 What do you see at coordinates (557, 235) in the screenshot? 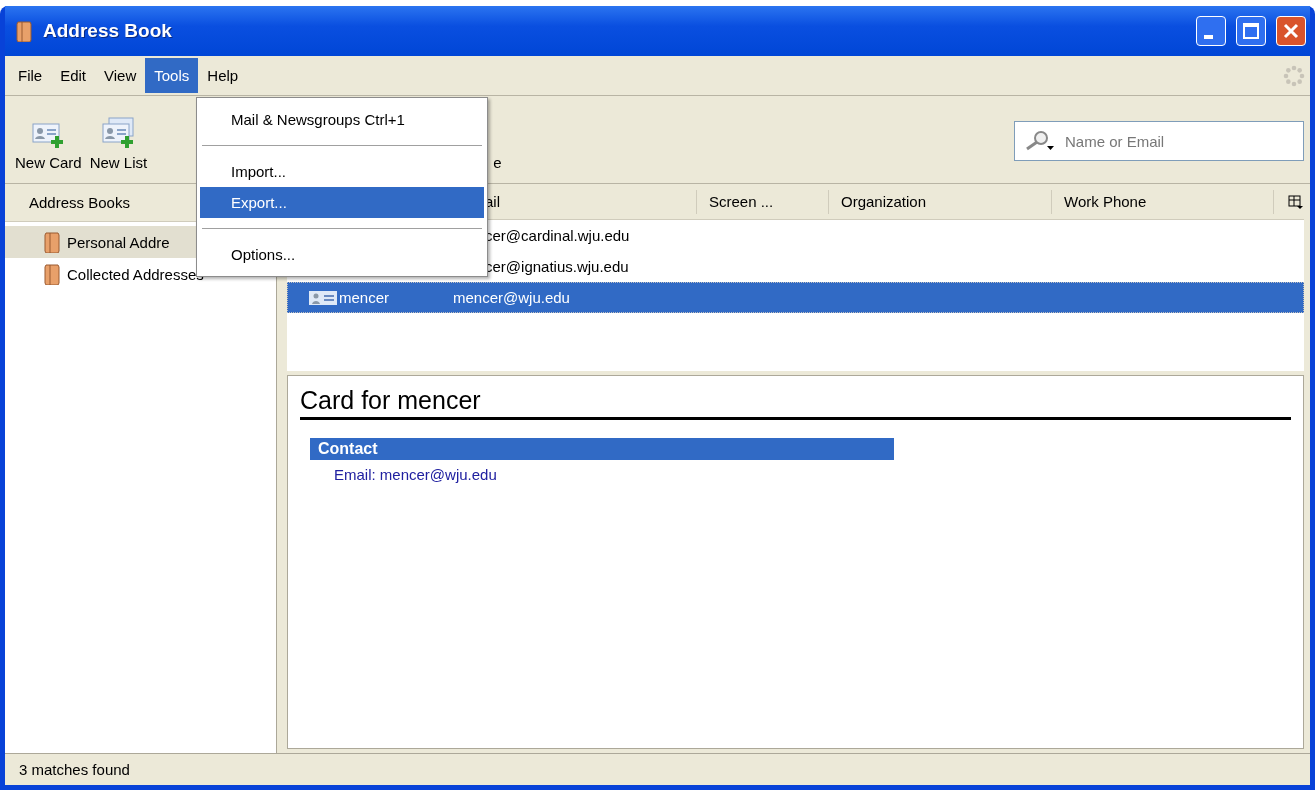
I see `contact-email: cer@cardinal.wju.edu` at bounding box center [557, 235].